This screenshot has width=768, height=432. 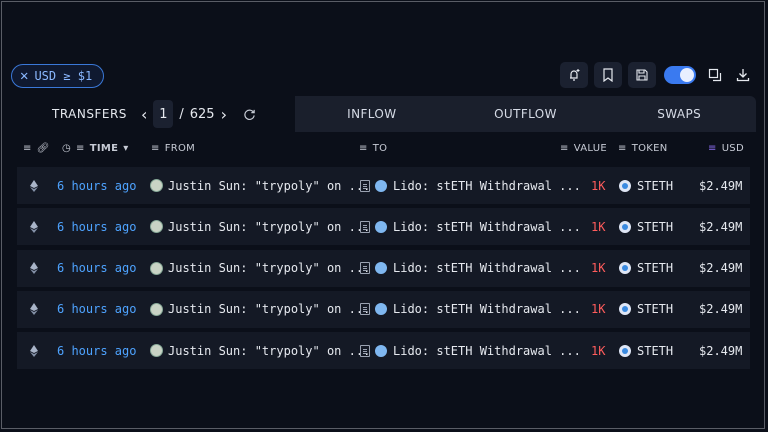 I want to click on token-header-label: TOKEN, so click(x=649, y=148).